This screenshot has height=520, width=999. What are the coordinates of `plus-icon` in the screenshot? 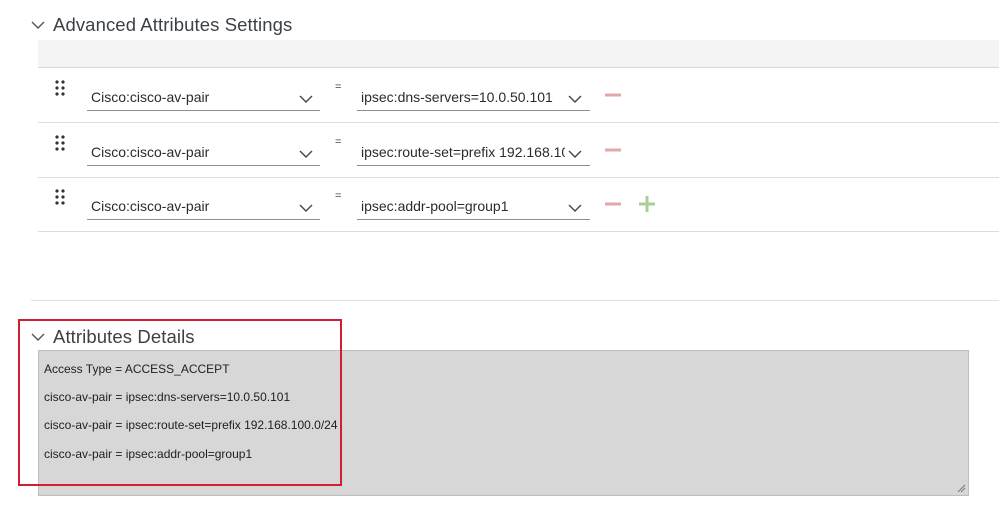 It's located at (647, 204).